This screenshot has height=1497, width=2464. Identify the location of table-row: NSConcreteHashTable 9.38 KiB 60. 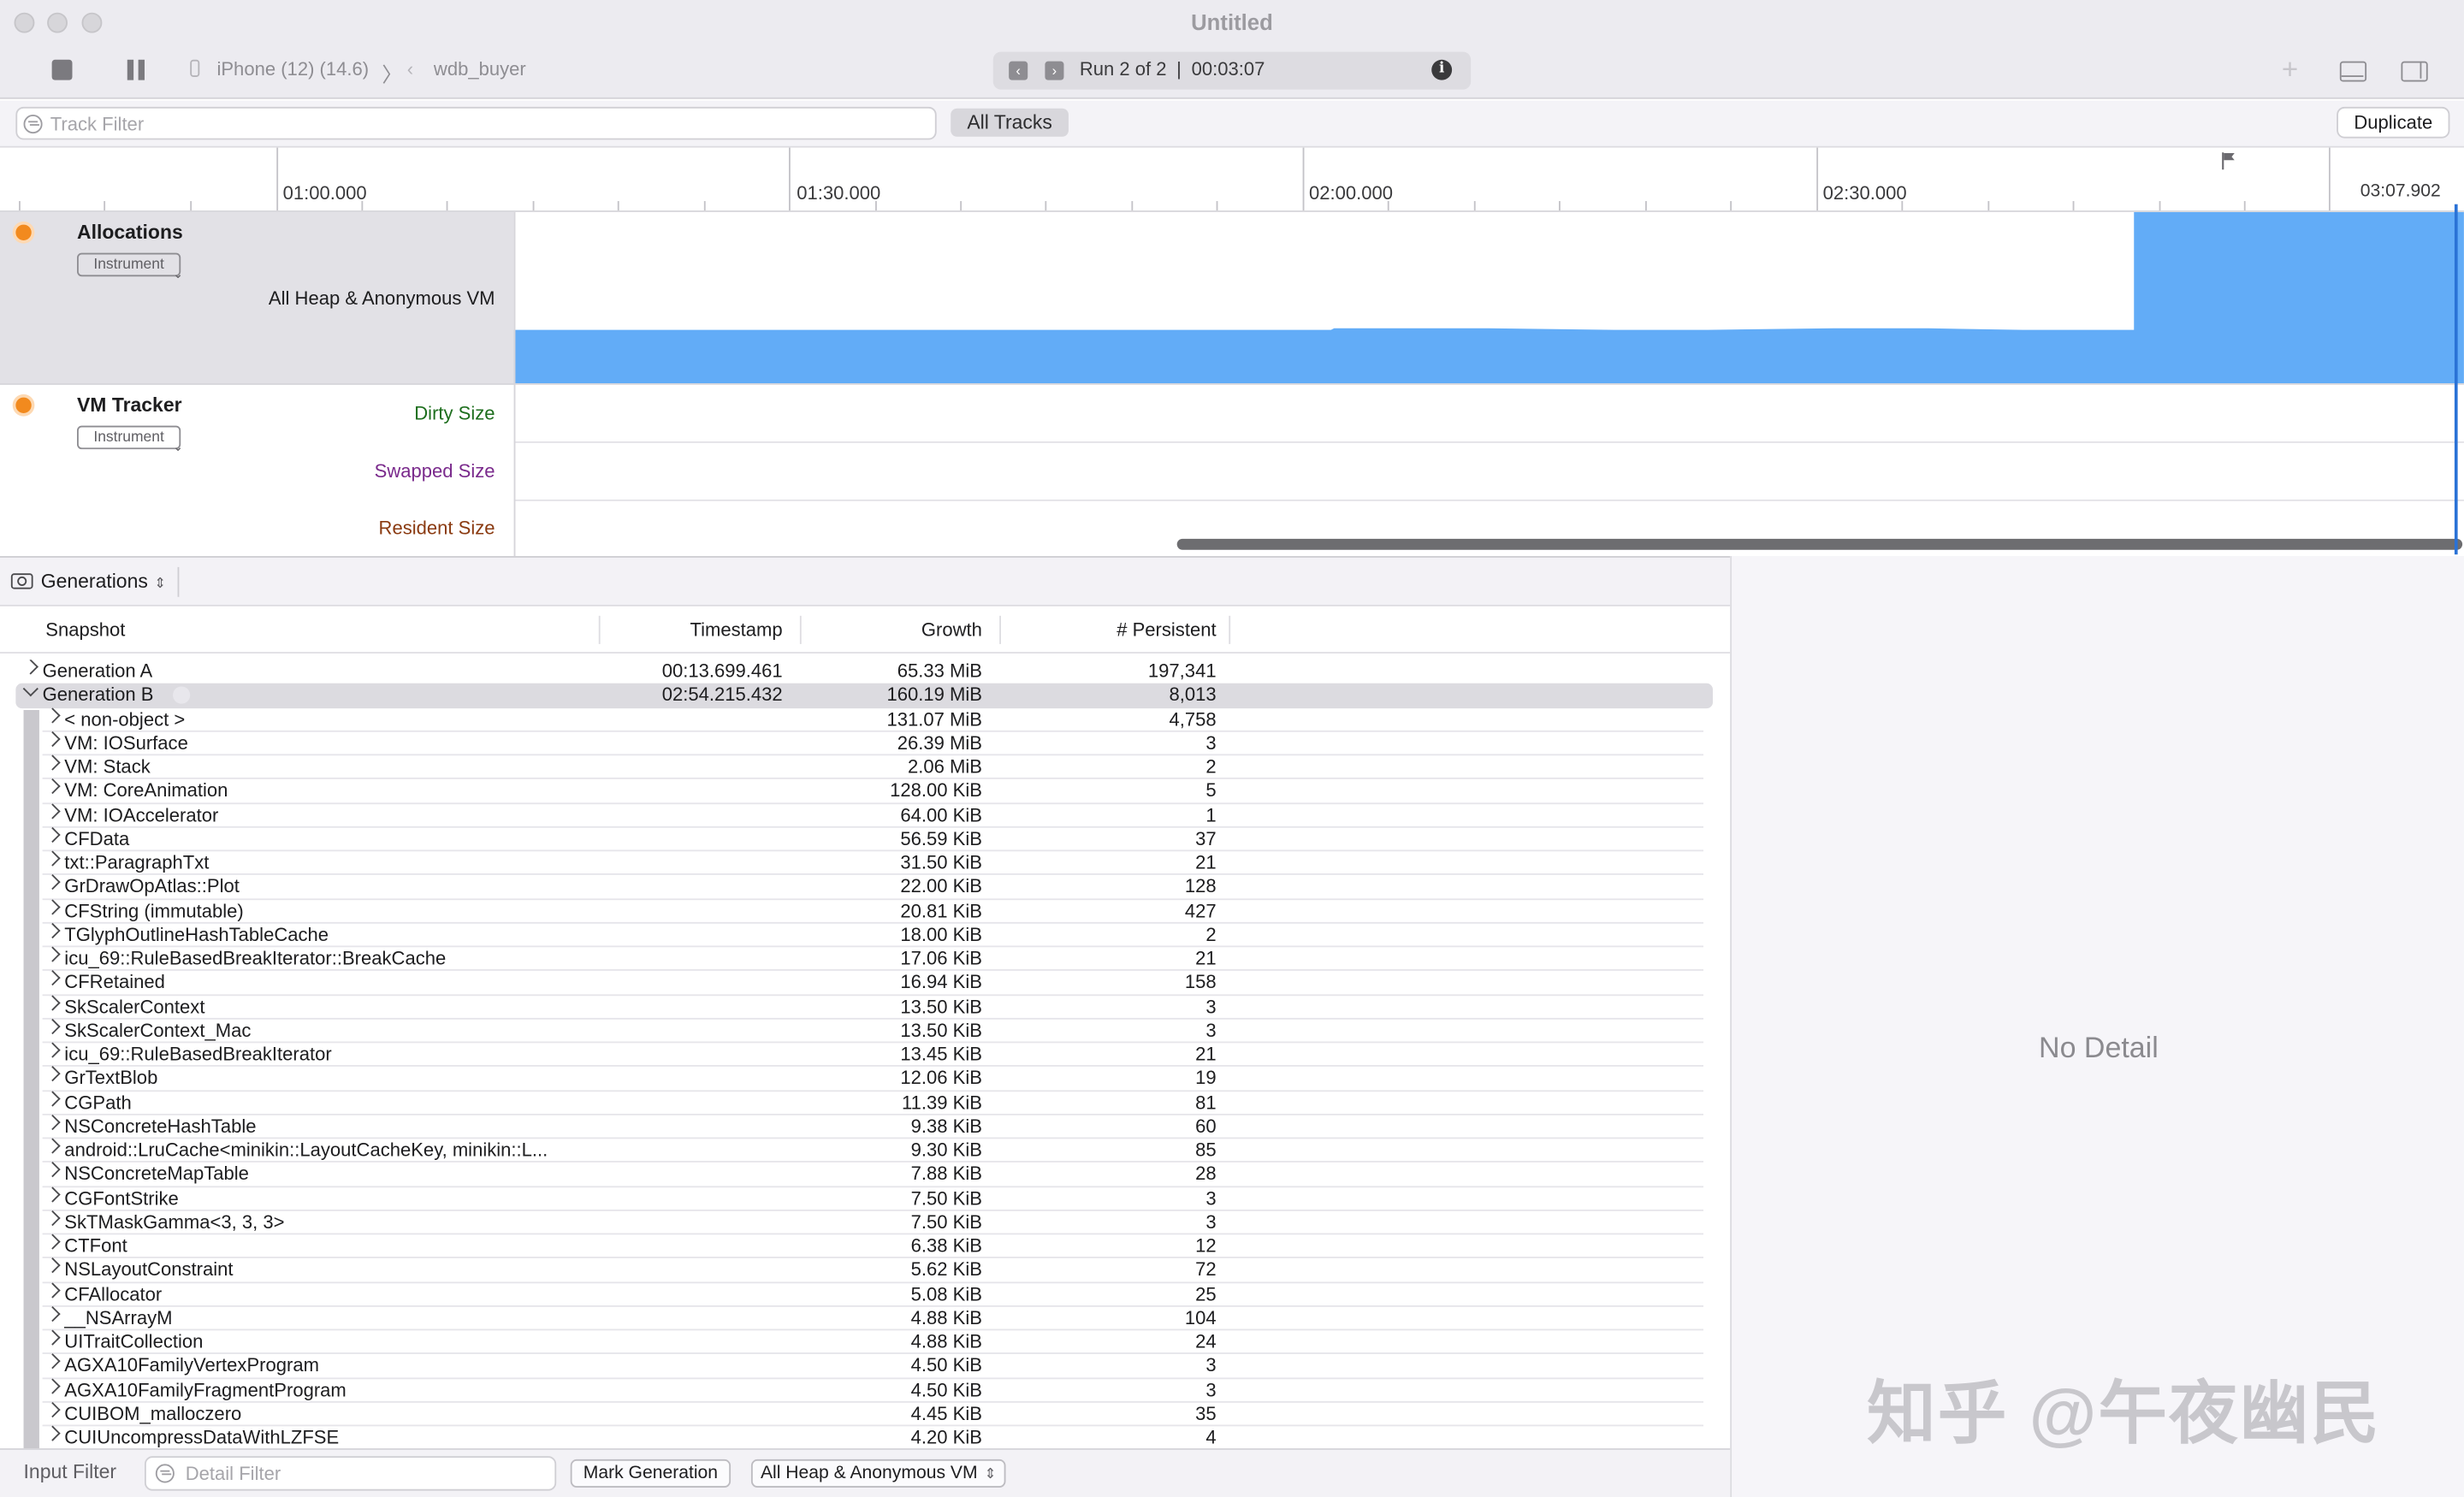
(865, 1126).